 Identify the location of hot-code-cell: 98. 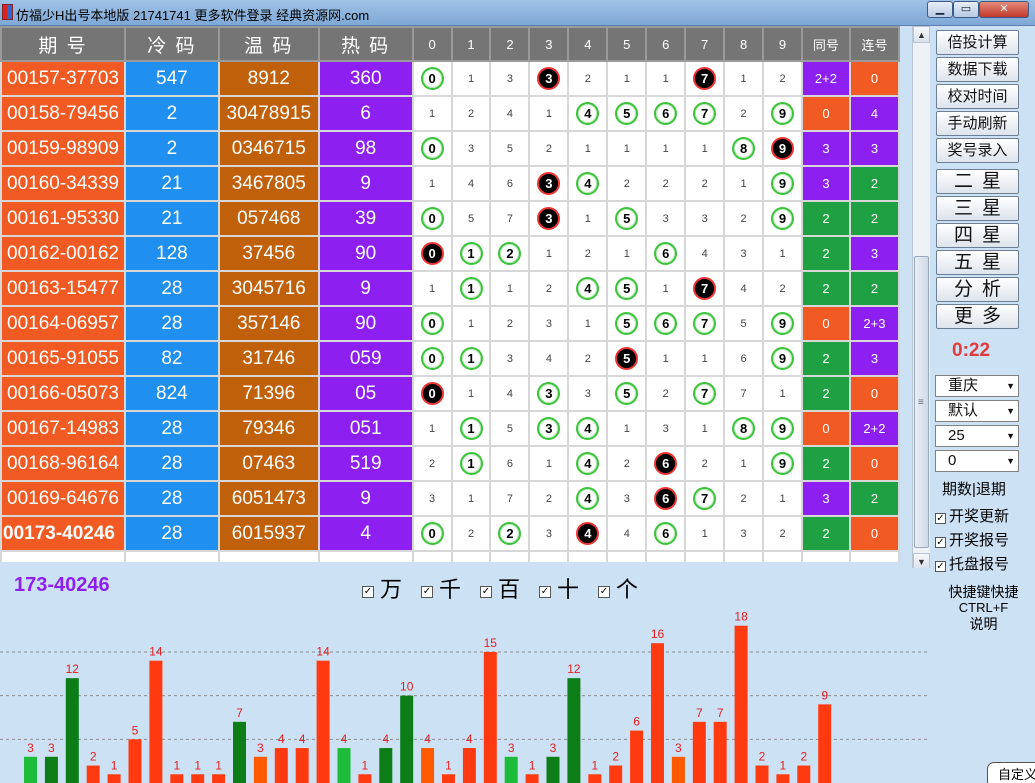
(365, 148).